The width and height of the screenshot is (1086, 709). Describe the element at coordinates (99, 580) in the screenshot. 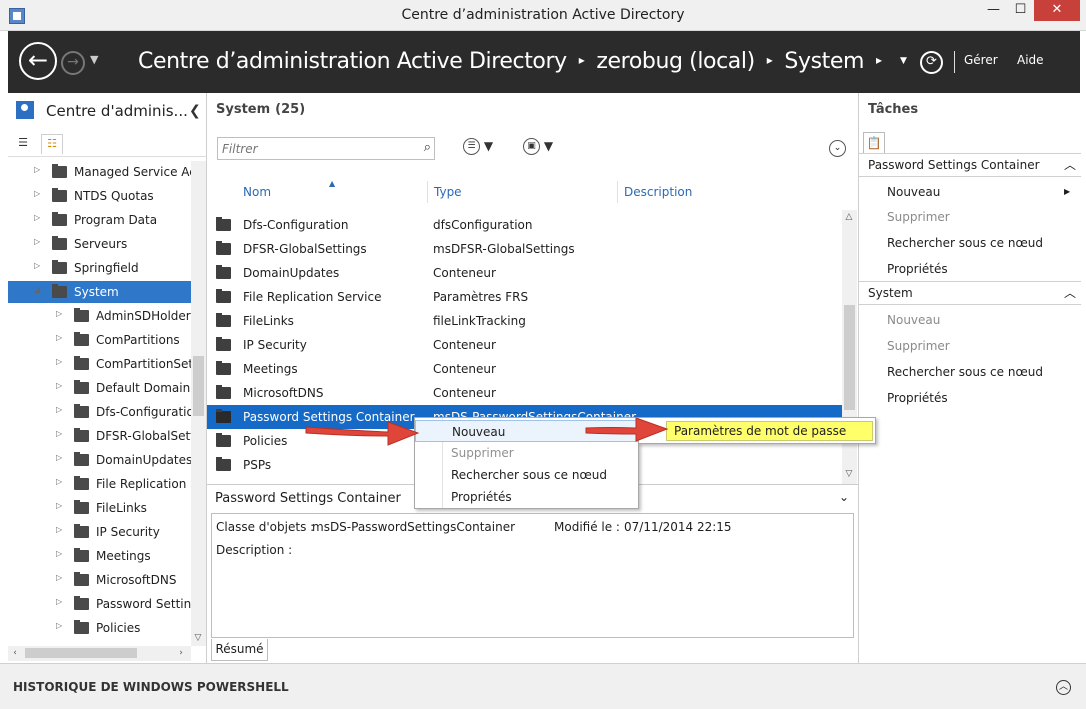

I see `tree-item: ▷ MicrosoftDNS` at that location.